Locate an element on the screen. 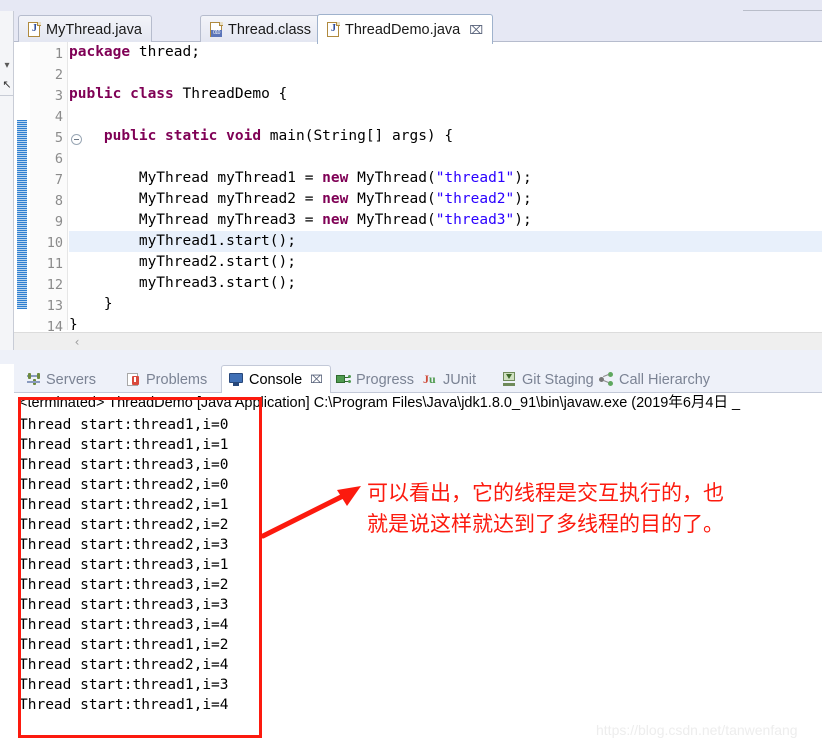 The image size is (822, 754). junit-icon: Ju is located at coordinates (429, 379).